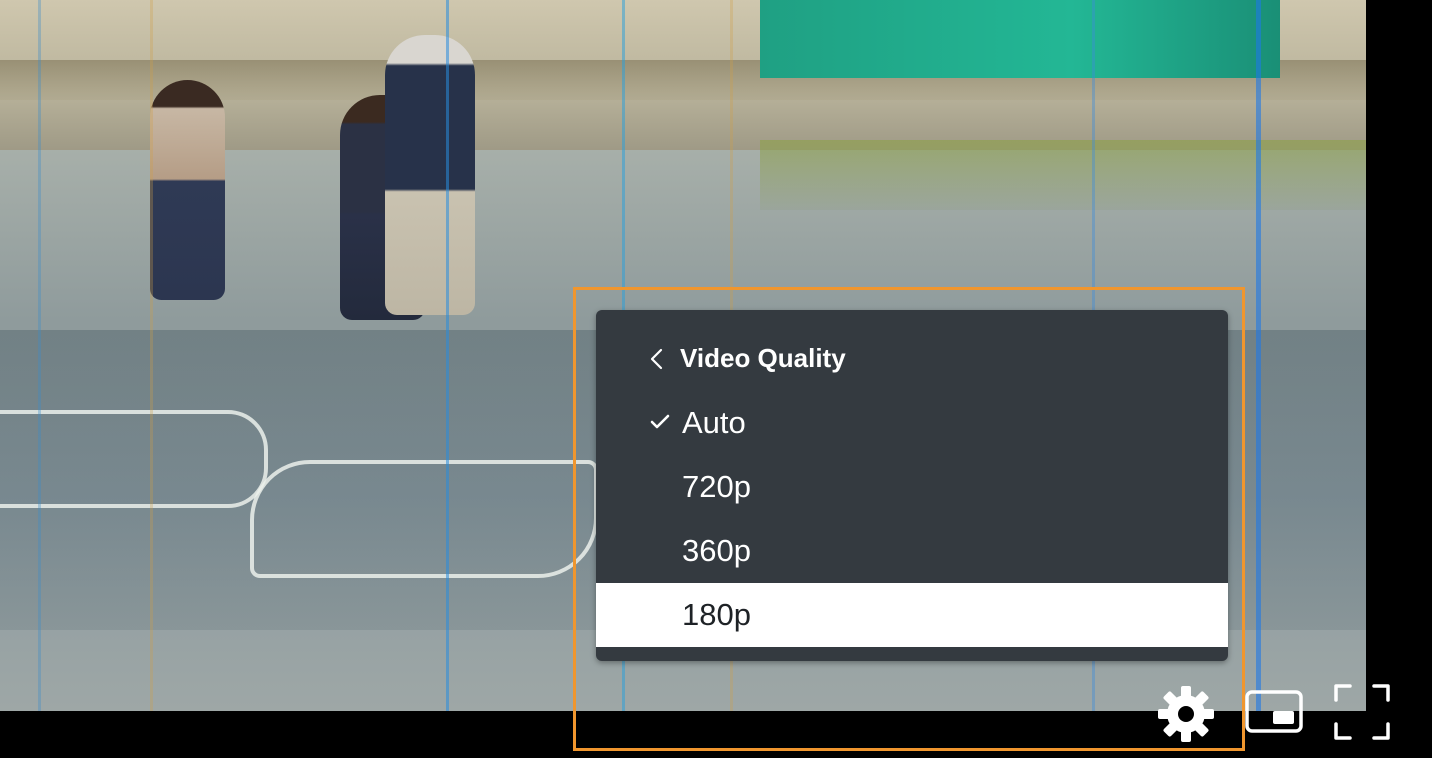 This screenshot has width=1432, height=758. Describe the element at coordinates (763, 358) in the screenshot. I see `menu-title: Video Quality` at that location.